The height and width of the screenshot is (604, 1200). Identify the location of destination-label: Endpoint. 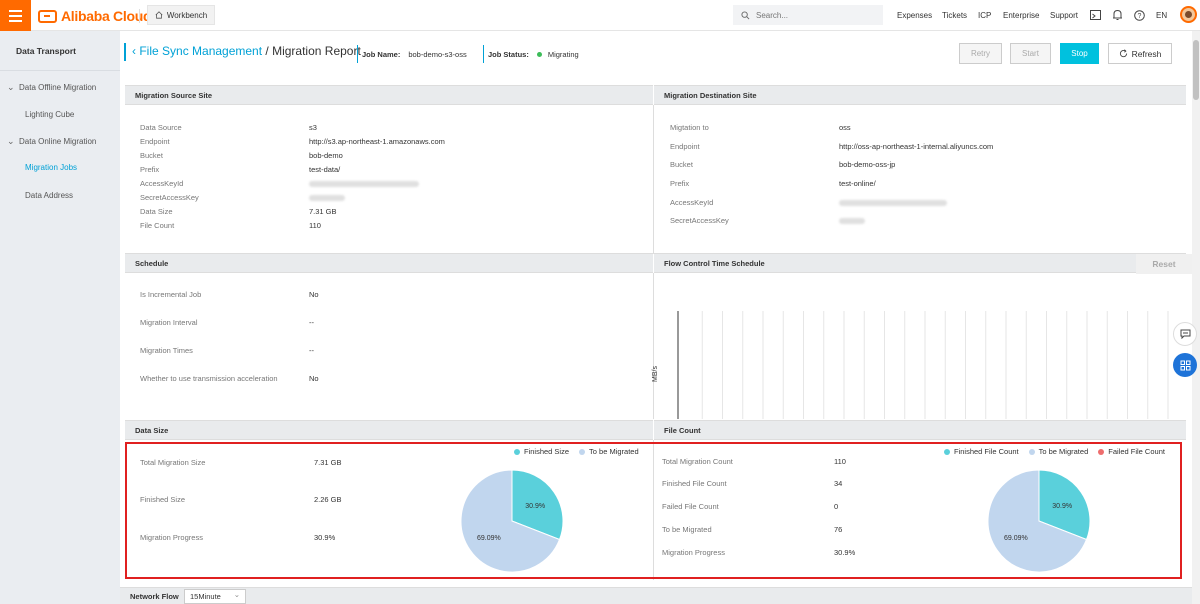
(685, 146).